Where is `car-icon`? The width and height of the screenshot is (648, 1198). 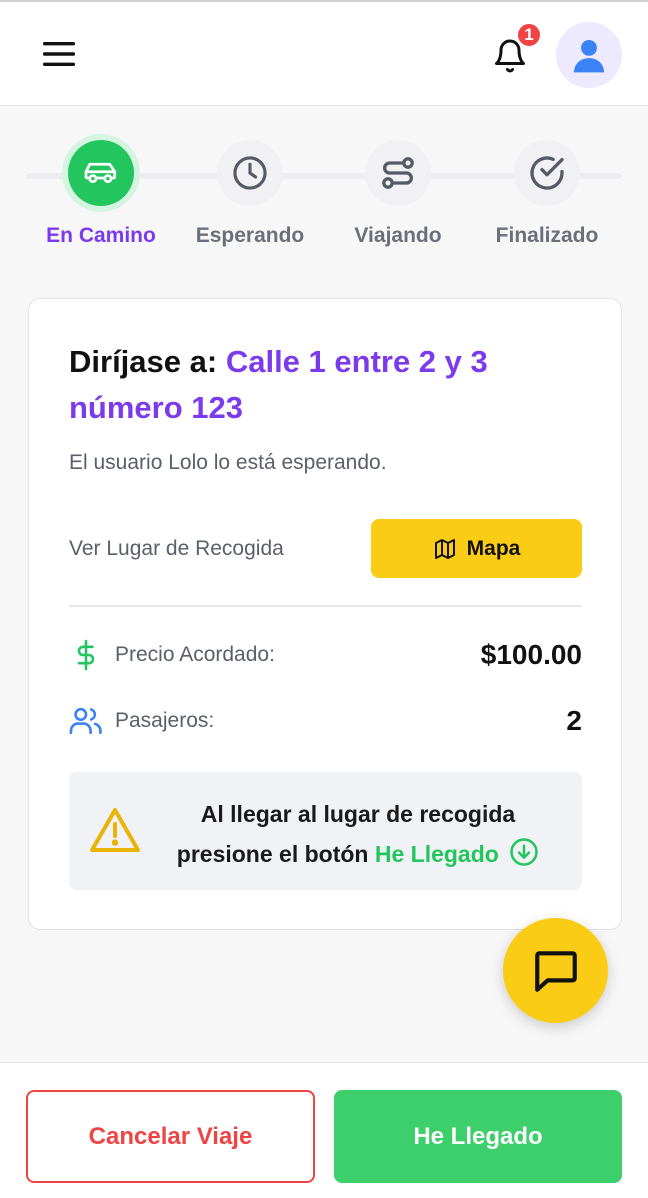 car-icon is located at coordinates (100, 173).